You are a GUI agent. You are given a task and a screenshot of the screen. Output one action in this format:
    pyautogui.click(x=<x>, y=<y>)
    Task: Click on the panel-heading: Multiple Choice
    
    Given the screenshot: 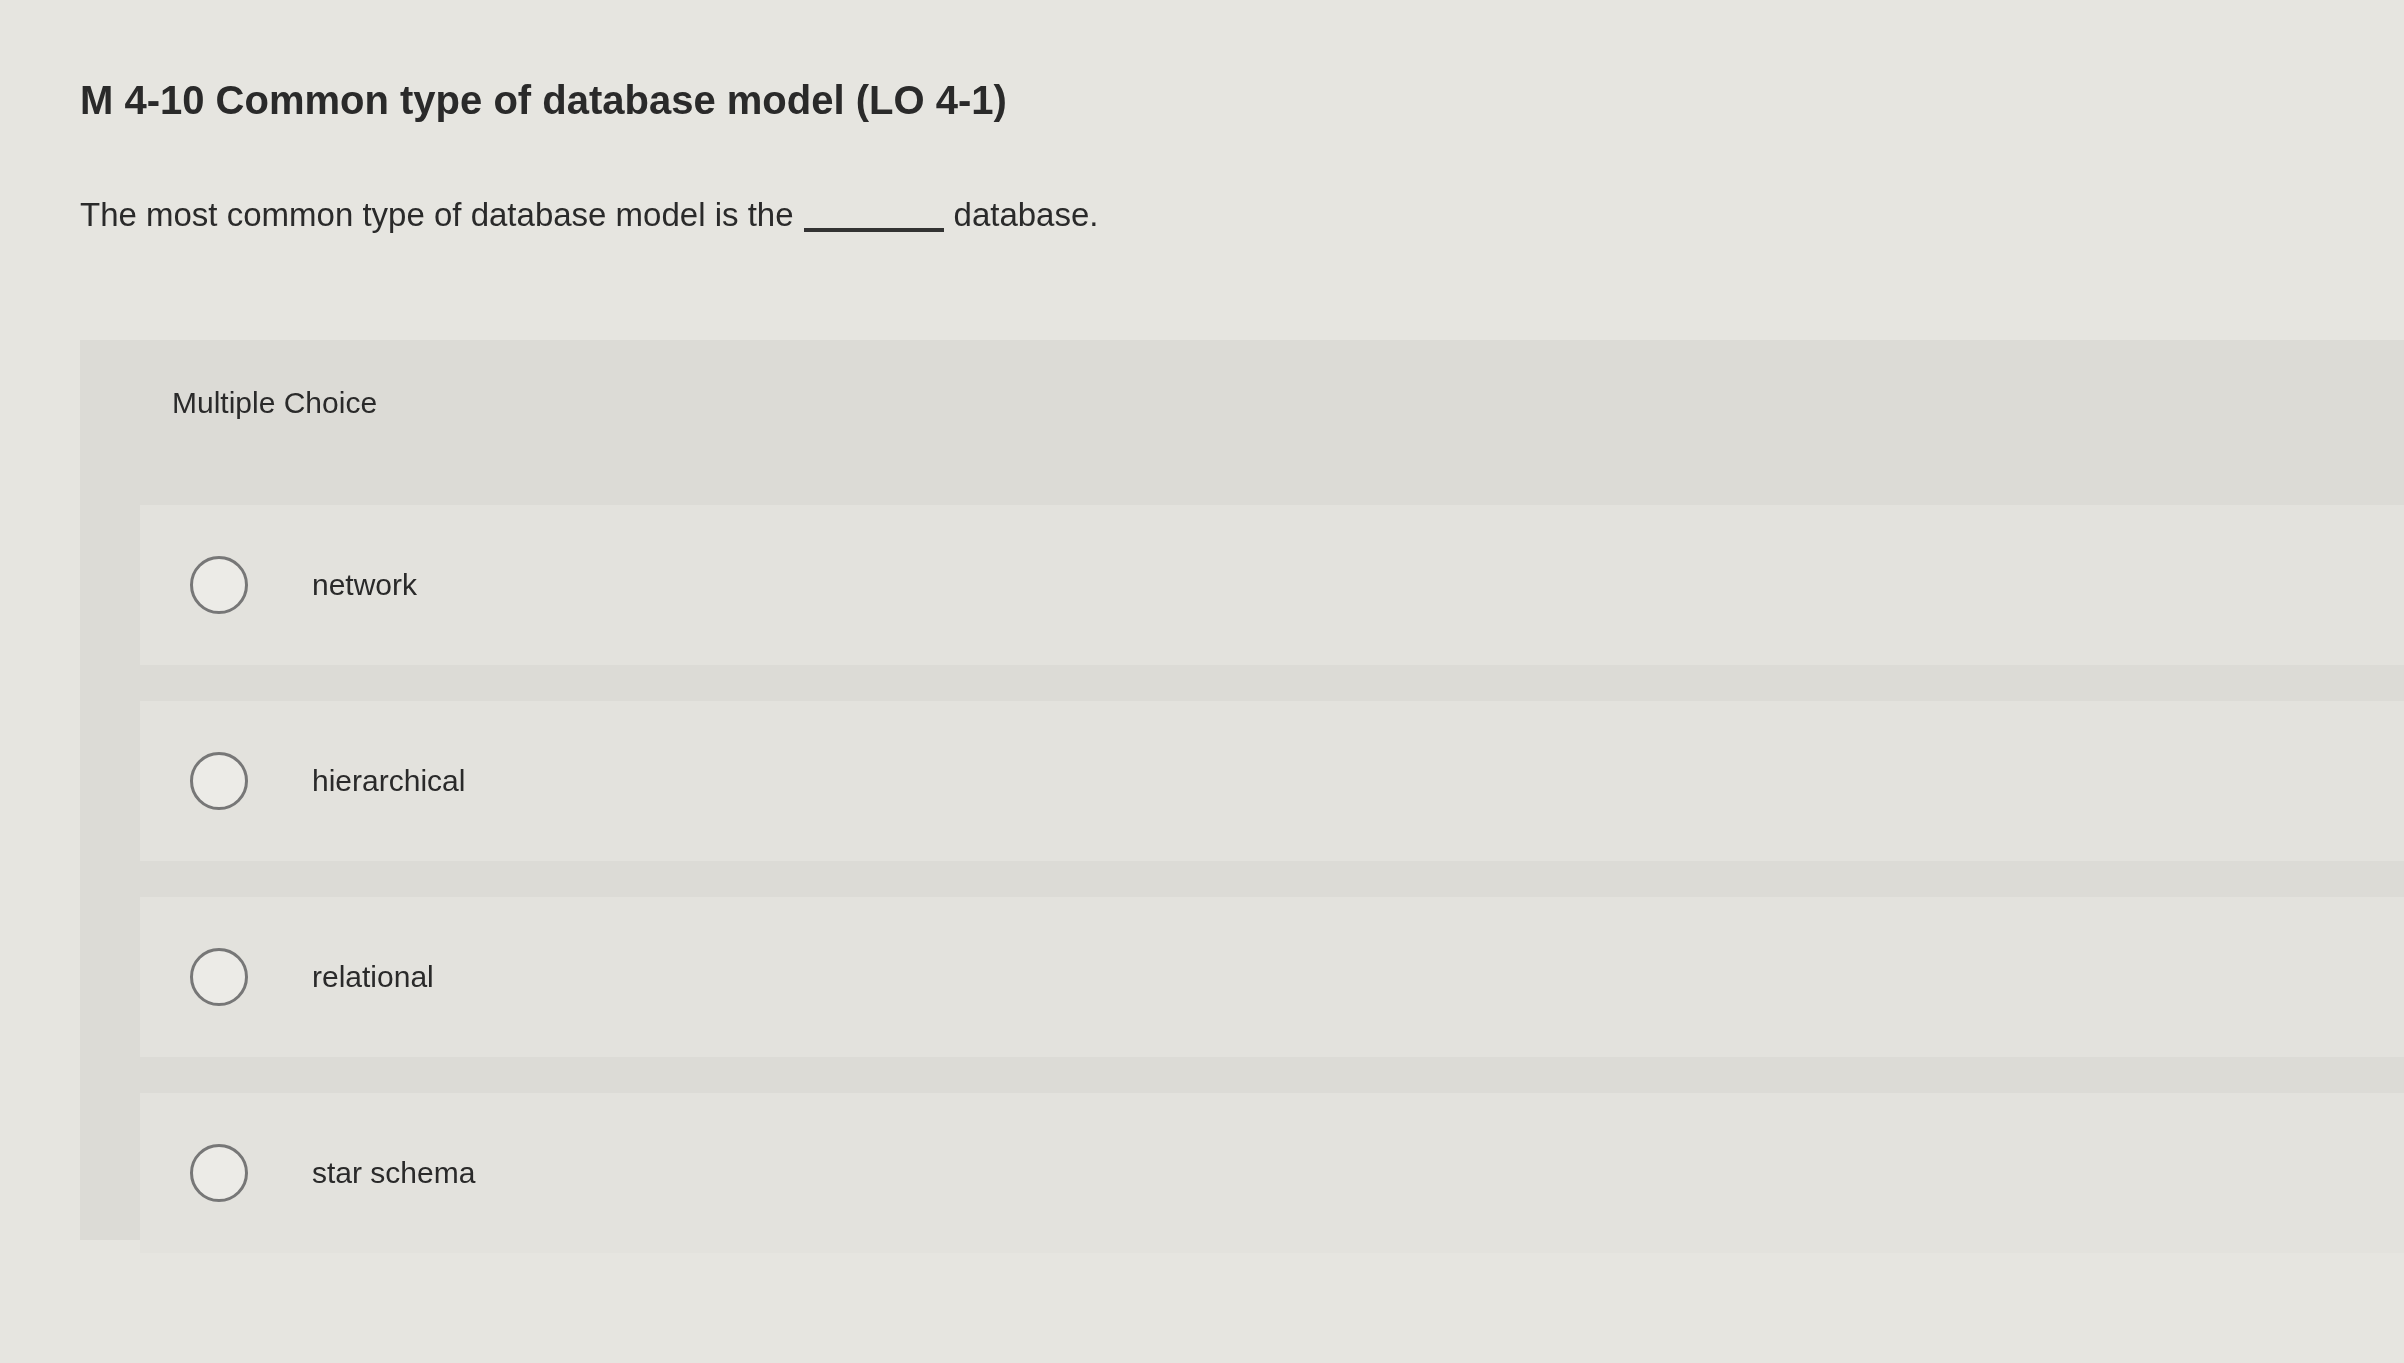 What is the action you would take?
    pyautogui.click(x=275, y=402)
    